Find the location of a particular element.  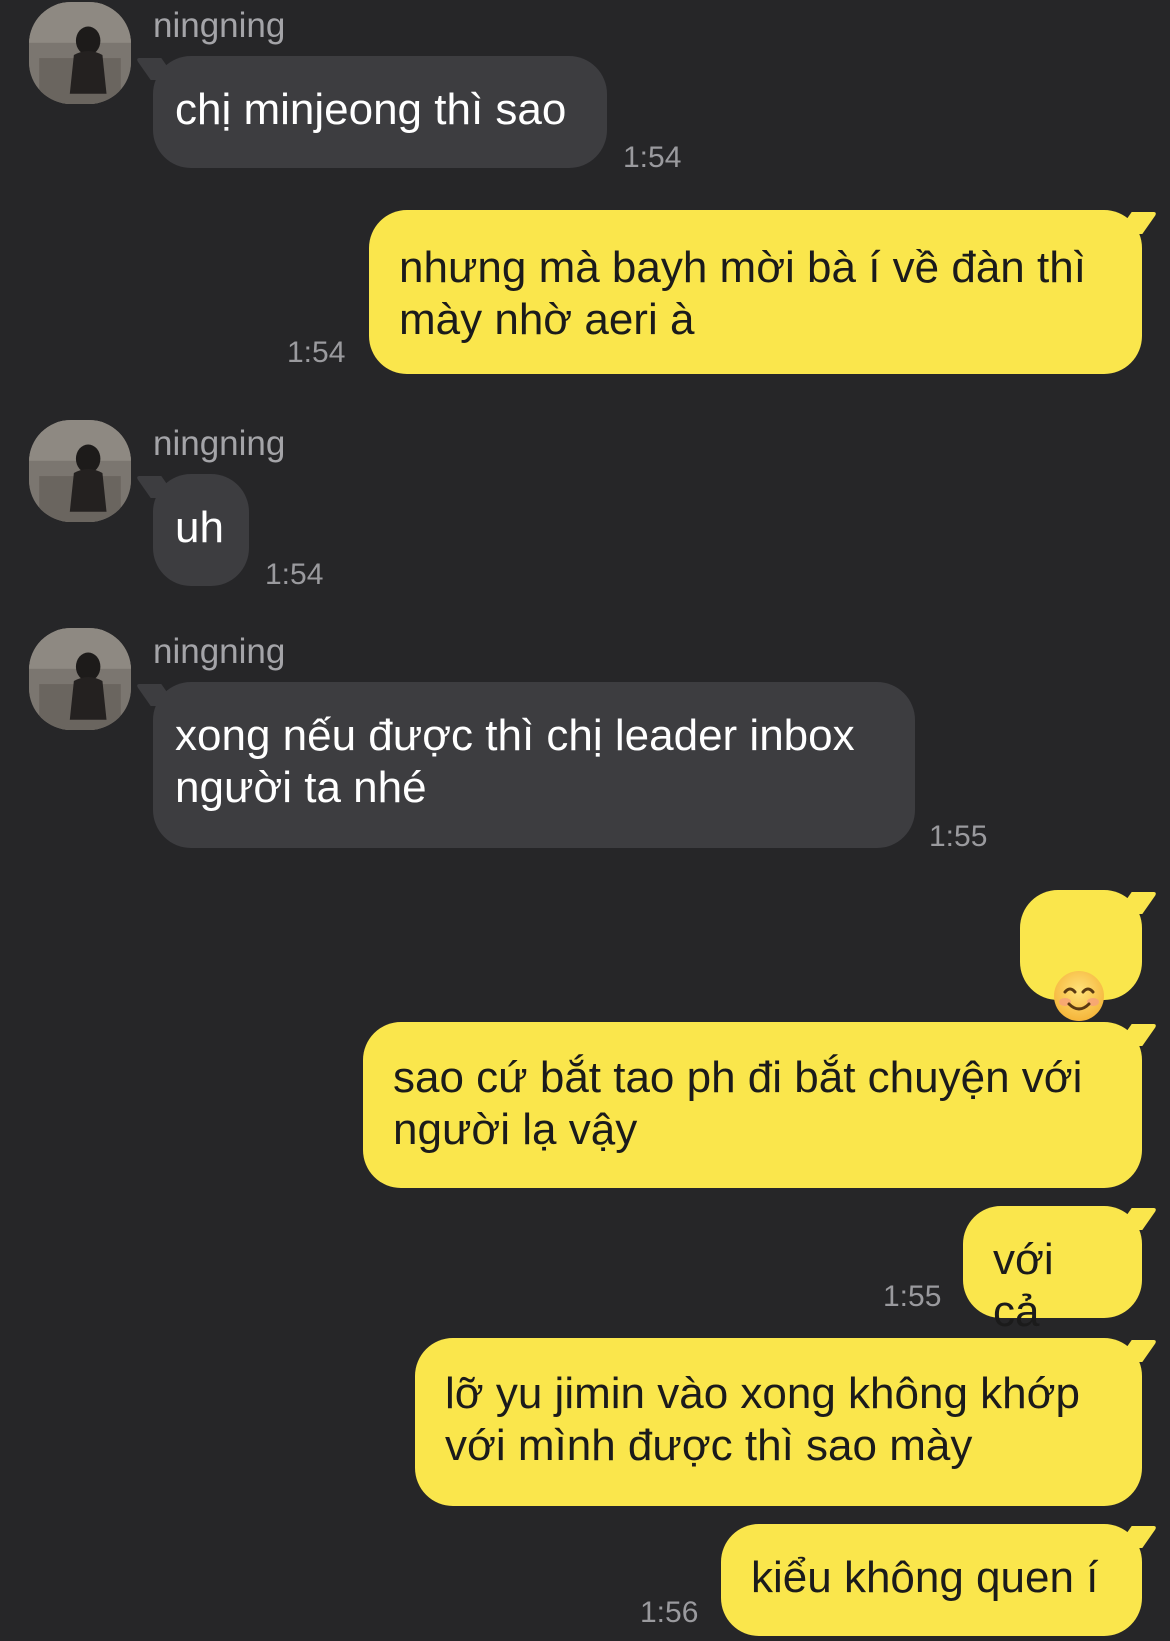

message-timestamp: 1:56 is located at coordinates (669, 1612).